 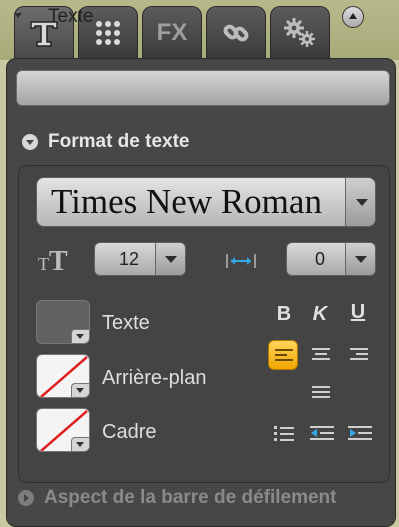 I want to click on font-size-small-t: T, so click(x=43, y=264).